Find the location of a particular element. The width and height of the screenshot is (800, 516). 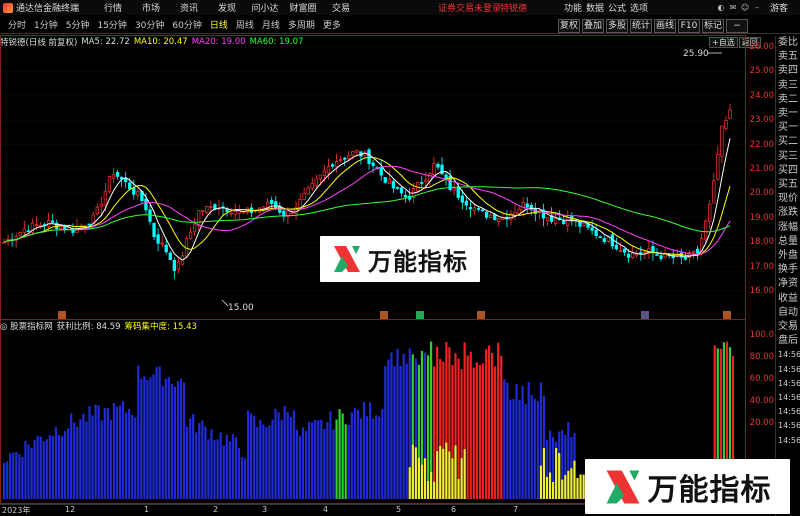

price-axis-label: 22.00 is located at coordinates (761, 144).